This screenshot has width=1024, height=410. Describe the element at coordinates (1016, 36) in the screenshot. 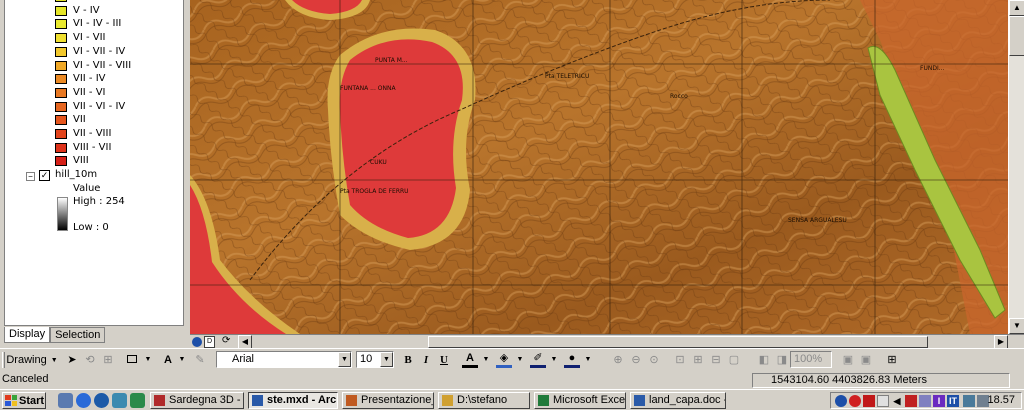

I see `scroll-thumb` at that location.